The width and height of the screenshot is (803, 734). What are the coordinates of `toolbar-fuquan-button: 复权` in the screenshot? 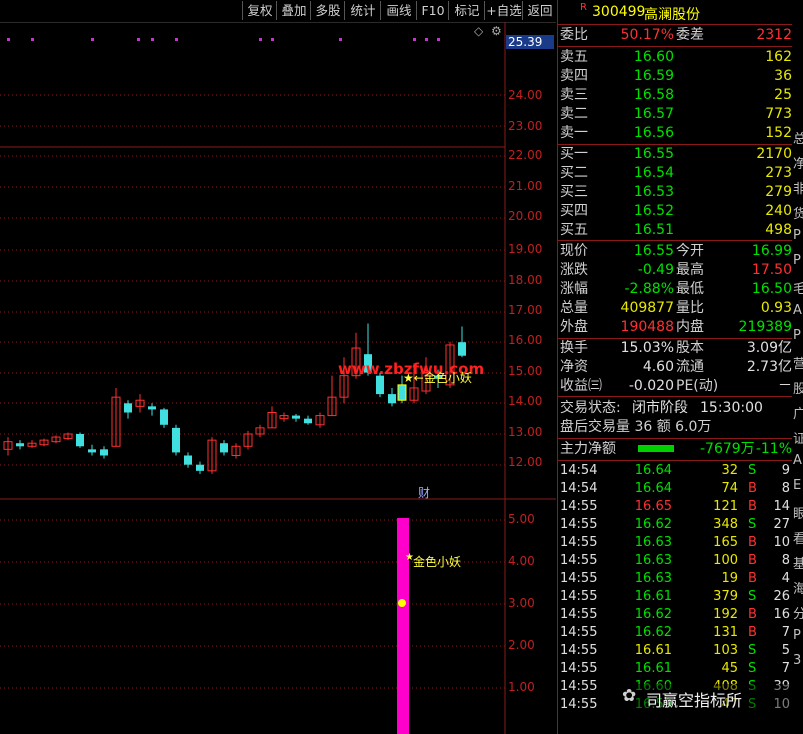 It's located at (259, 10).